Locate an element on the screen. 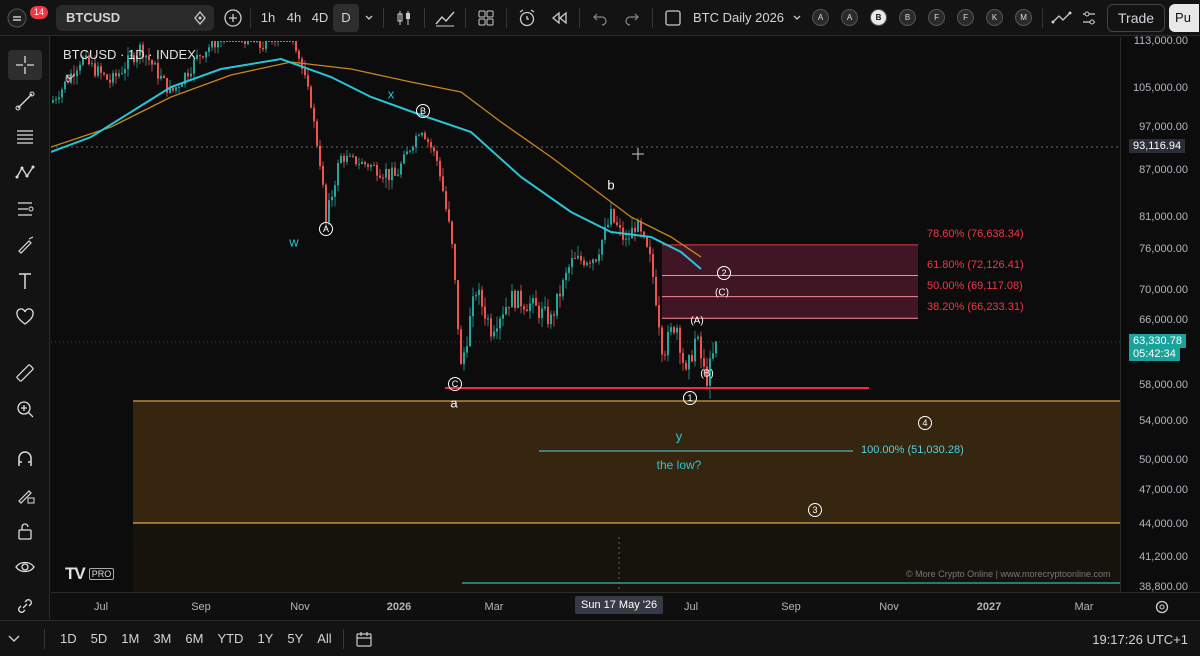 The width and height of the screenshot is (1200, 656). ruler-icon is located at coordinates (25, 373).